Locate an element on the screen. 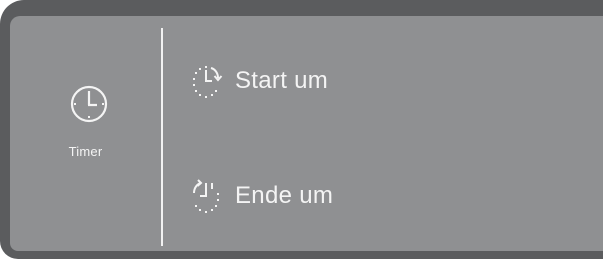 This screenshot has width=603, height=259. vertical-divider is located at coordinates (162, 137).